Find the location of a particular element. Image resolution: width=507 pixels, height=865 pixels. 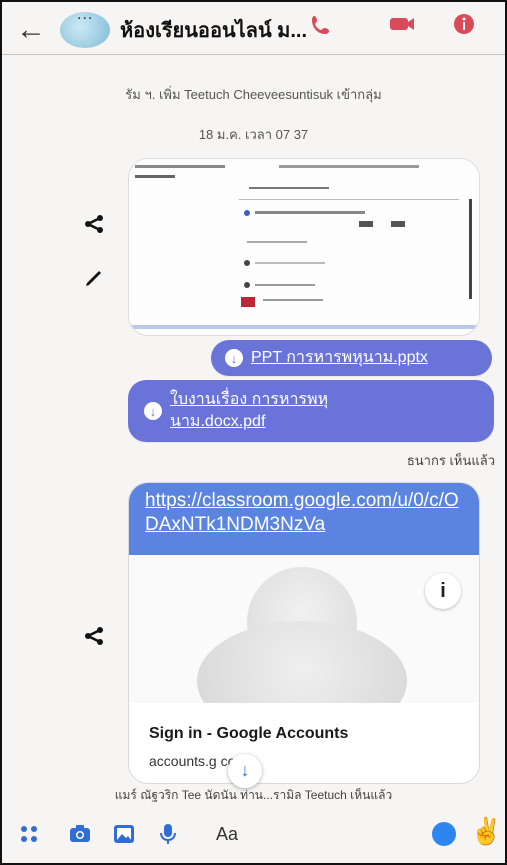

more-info-icon: i is located at coordinates (443, 591).